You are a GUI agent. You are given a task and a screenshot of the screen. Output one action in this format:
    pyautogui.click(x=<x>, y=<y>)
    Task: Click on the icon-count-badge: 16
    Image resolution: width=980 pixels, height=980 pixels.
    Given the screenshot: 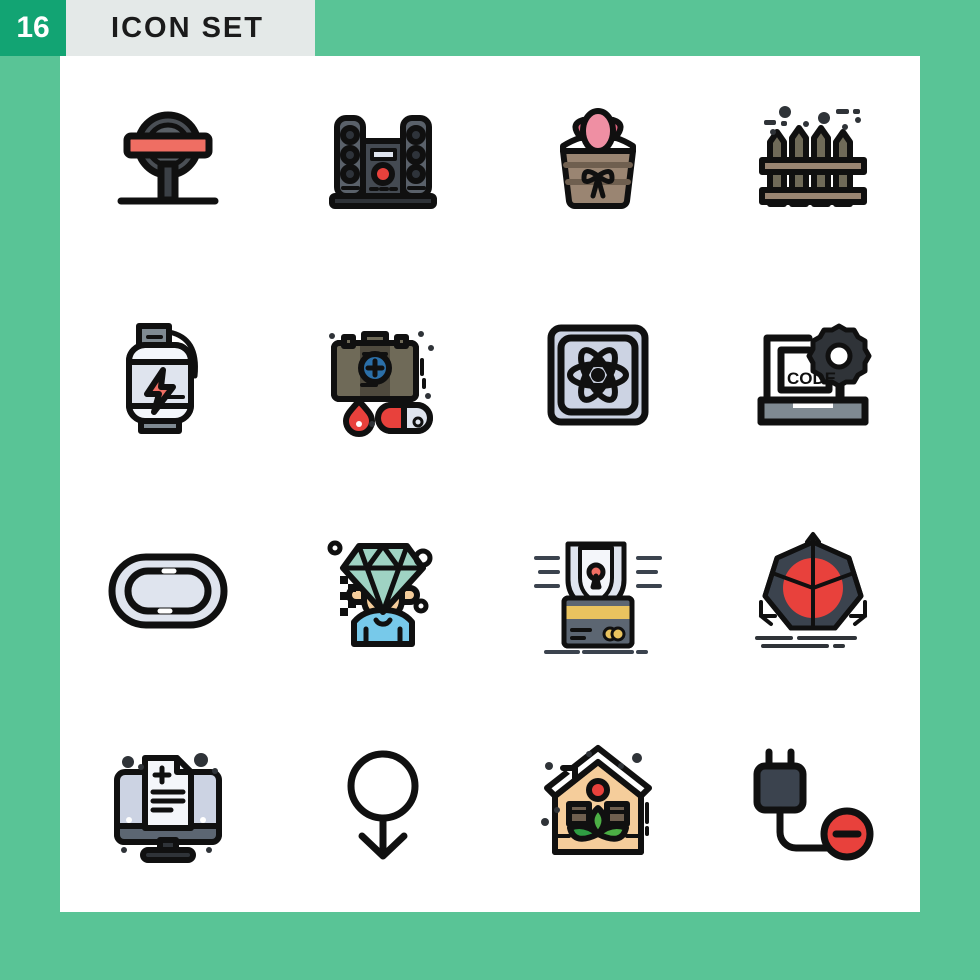 What is the action you would take?
    pyautogui.click(x=33, y=28)
    